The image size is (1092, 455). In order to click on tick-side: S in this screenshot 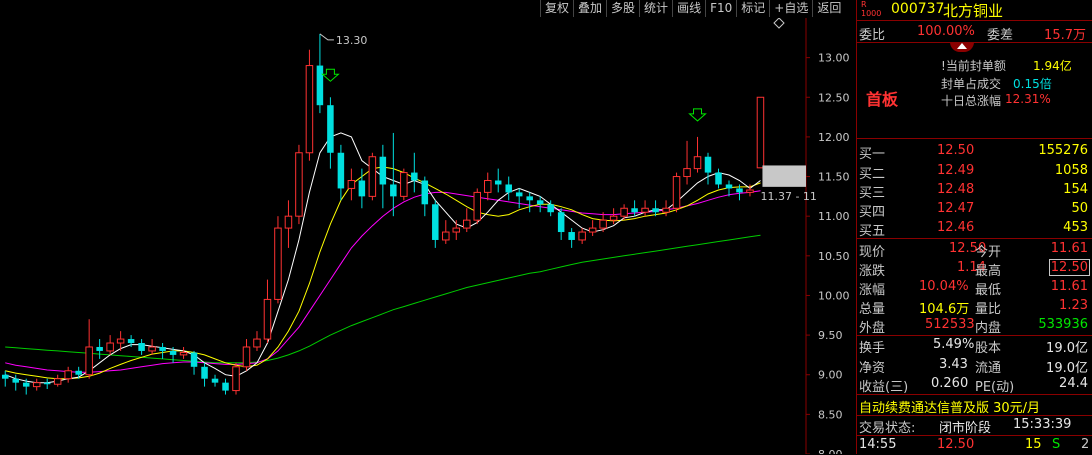, I will do `click(1056, 444)`.